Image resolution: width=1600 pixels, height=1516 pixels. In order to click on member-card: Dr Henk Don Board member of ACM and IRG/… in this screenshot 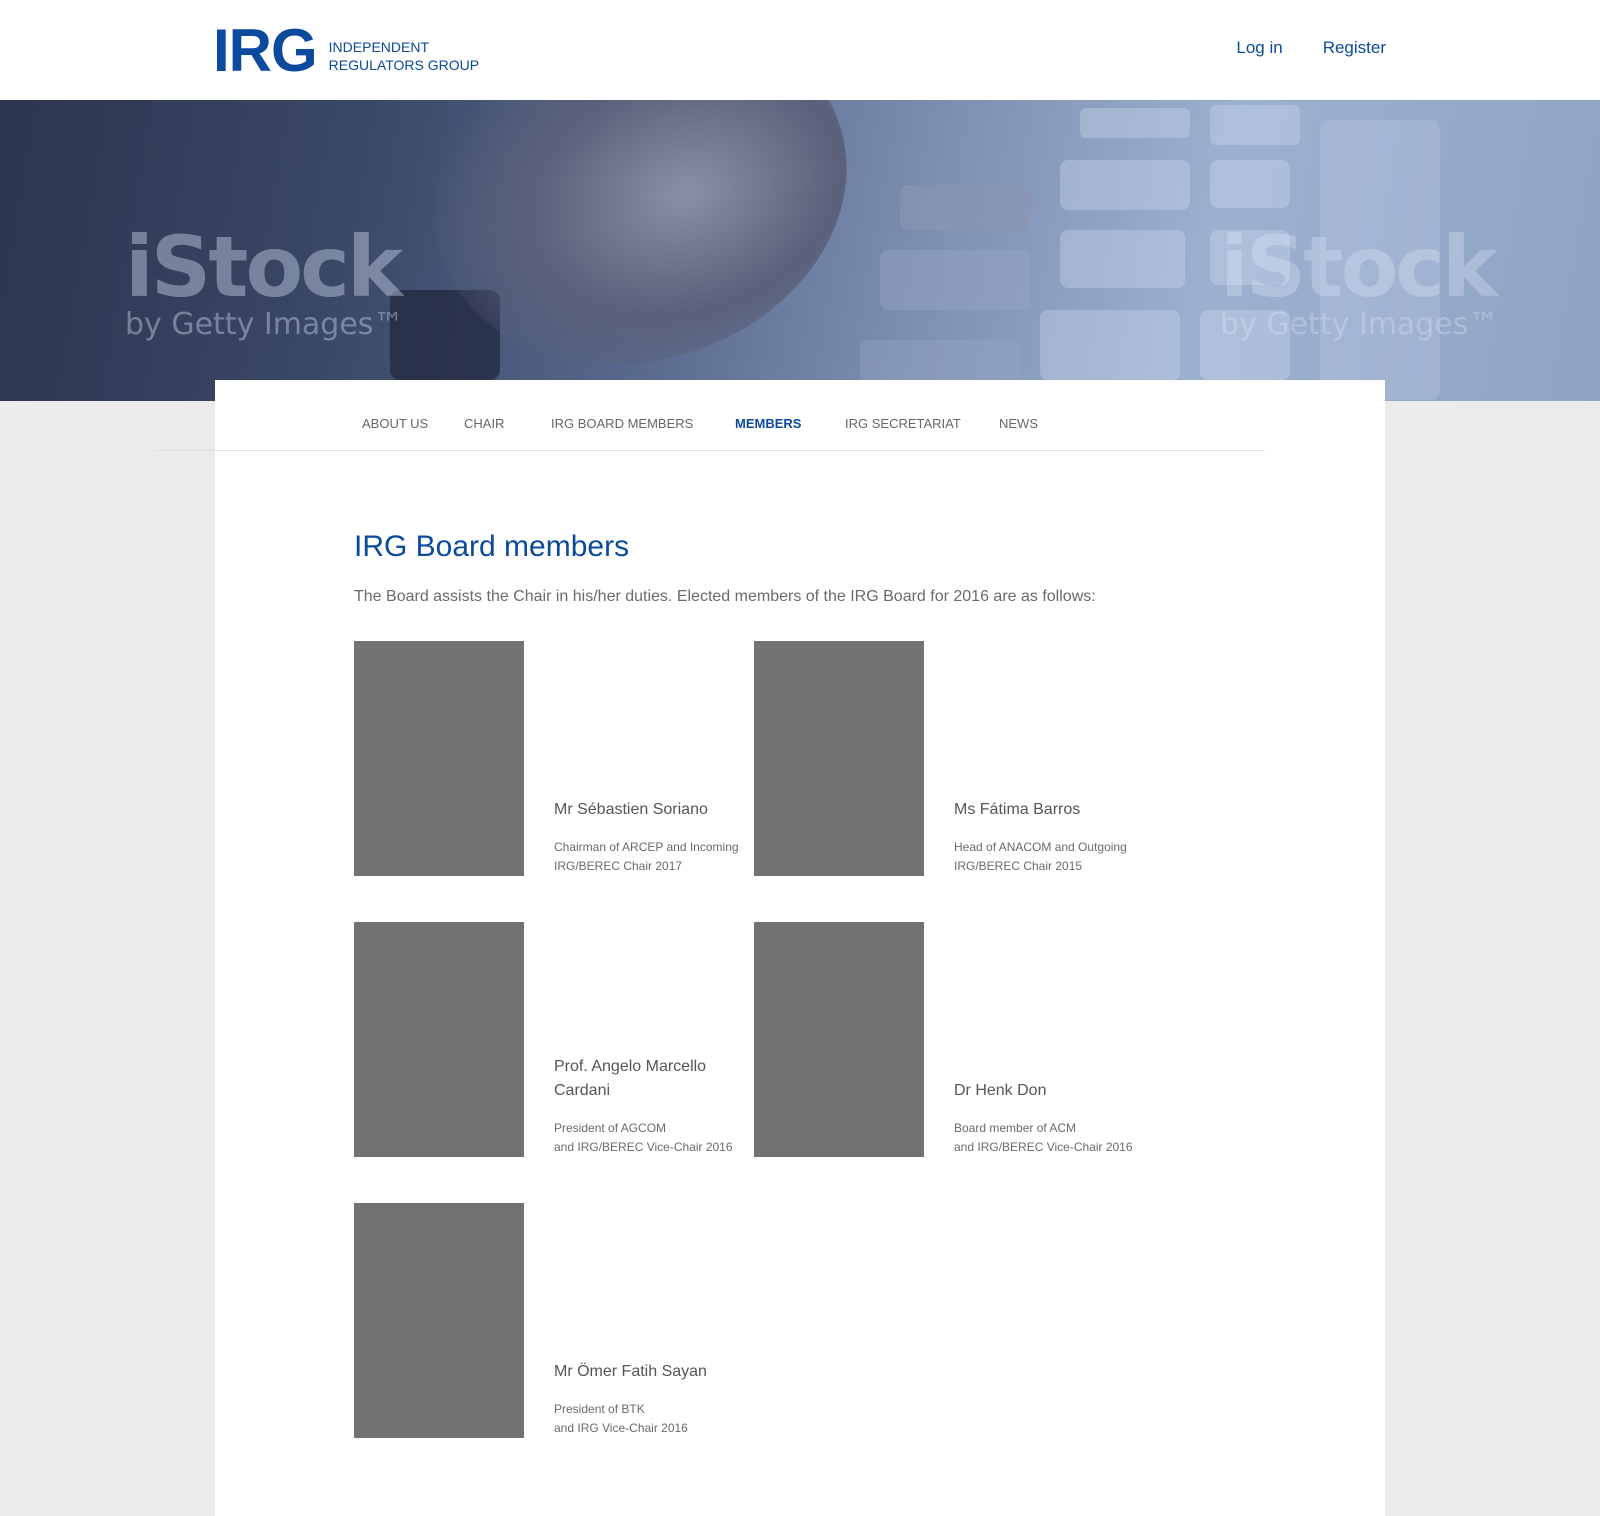, I will do `click(949, 1039)`.